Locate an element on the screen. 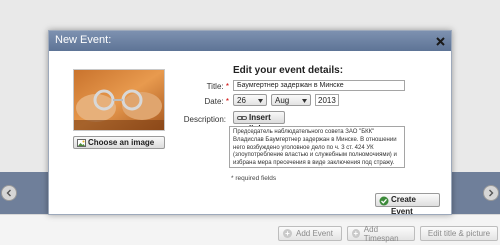  edit-title-label: Edit title & picture is located at coordinates (459, 233).